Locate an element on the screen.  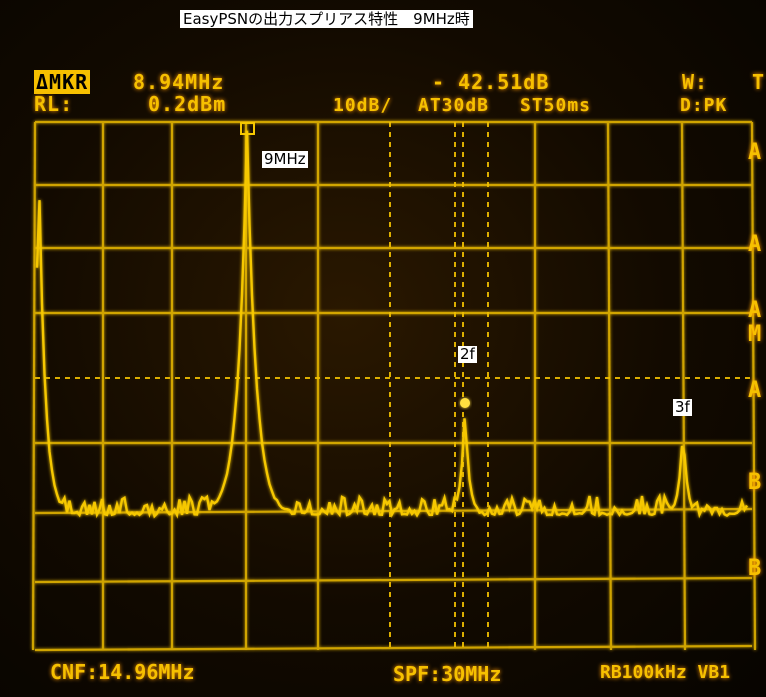
side-indicator-7: B is located at coordinates (755, 568).